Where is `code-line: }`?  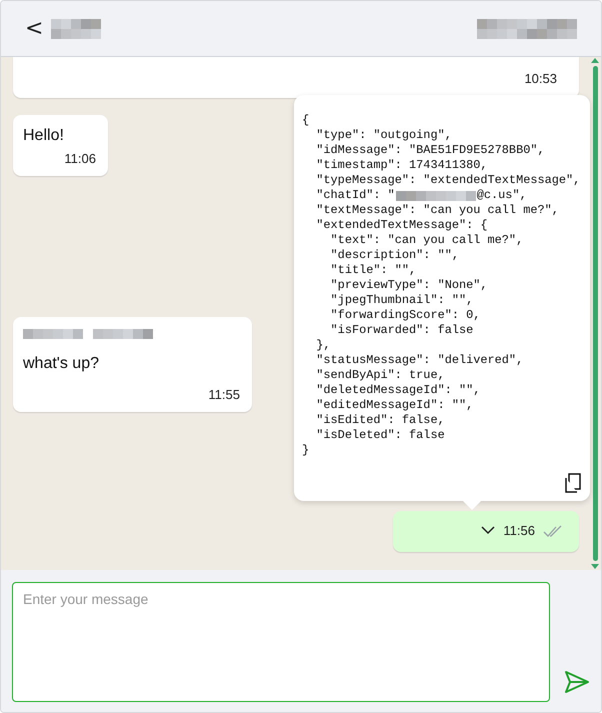
code-line: } is located at coordinates (306, 450).